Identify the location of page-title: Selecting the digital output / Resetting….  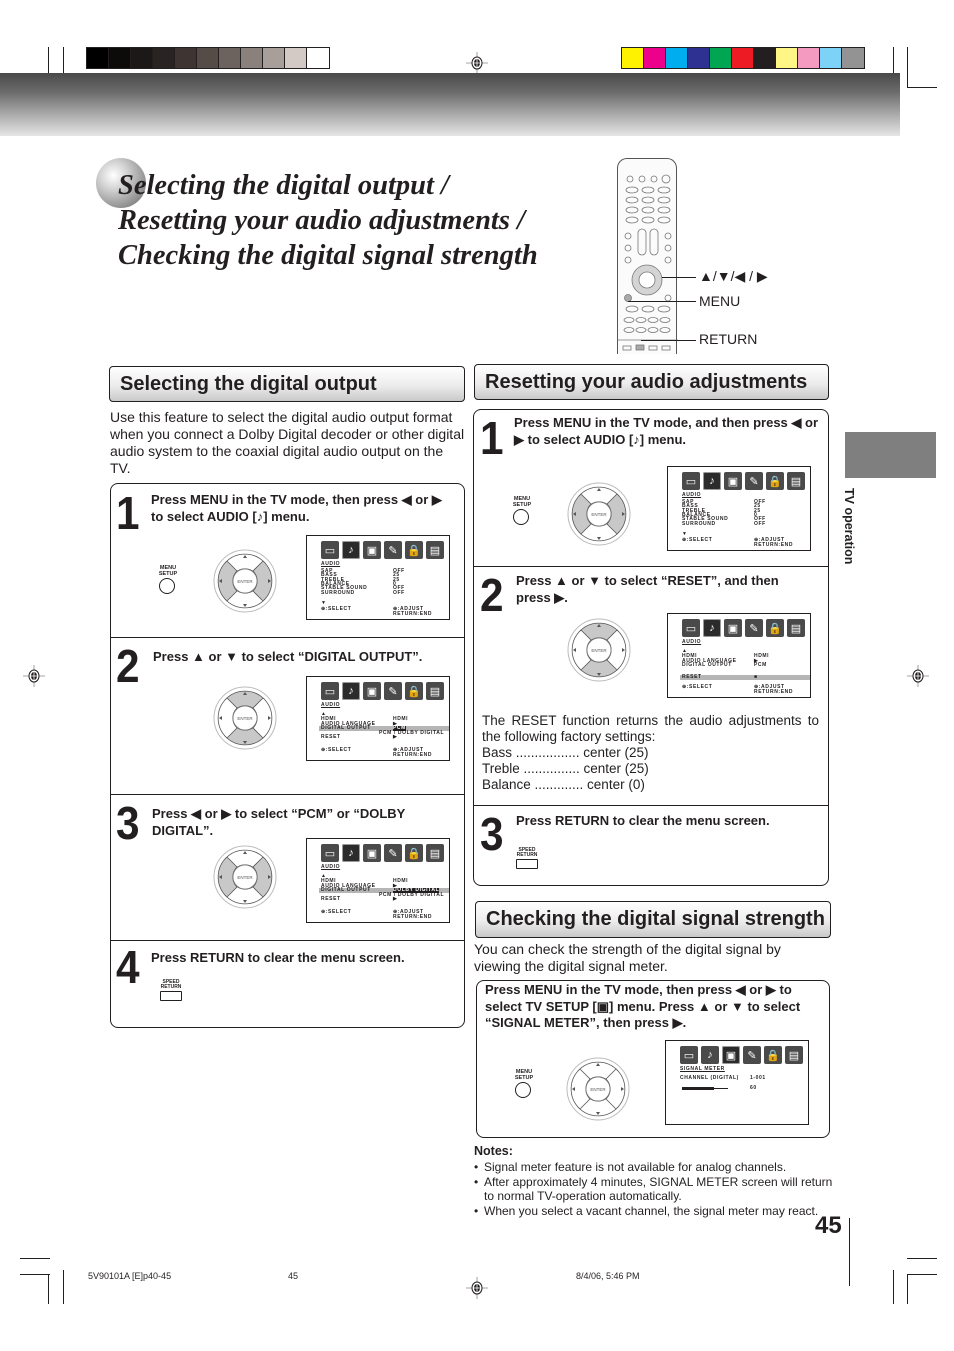
(328, 220).